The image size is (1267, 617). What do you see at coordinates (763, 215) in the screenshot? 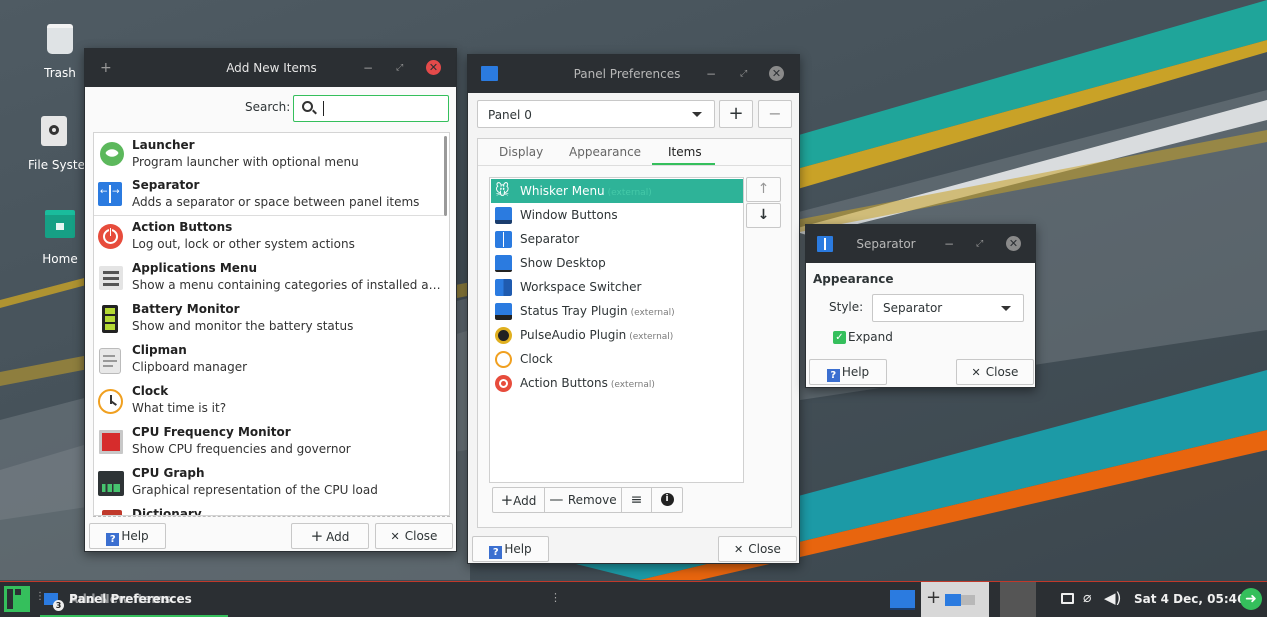
I see `move-down-button: ↓` at bounding box center [763, 215].